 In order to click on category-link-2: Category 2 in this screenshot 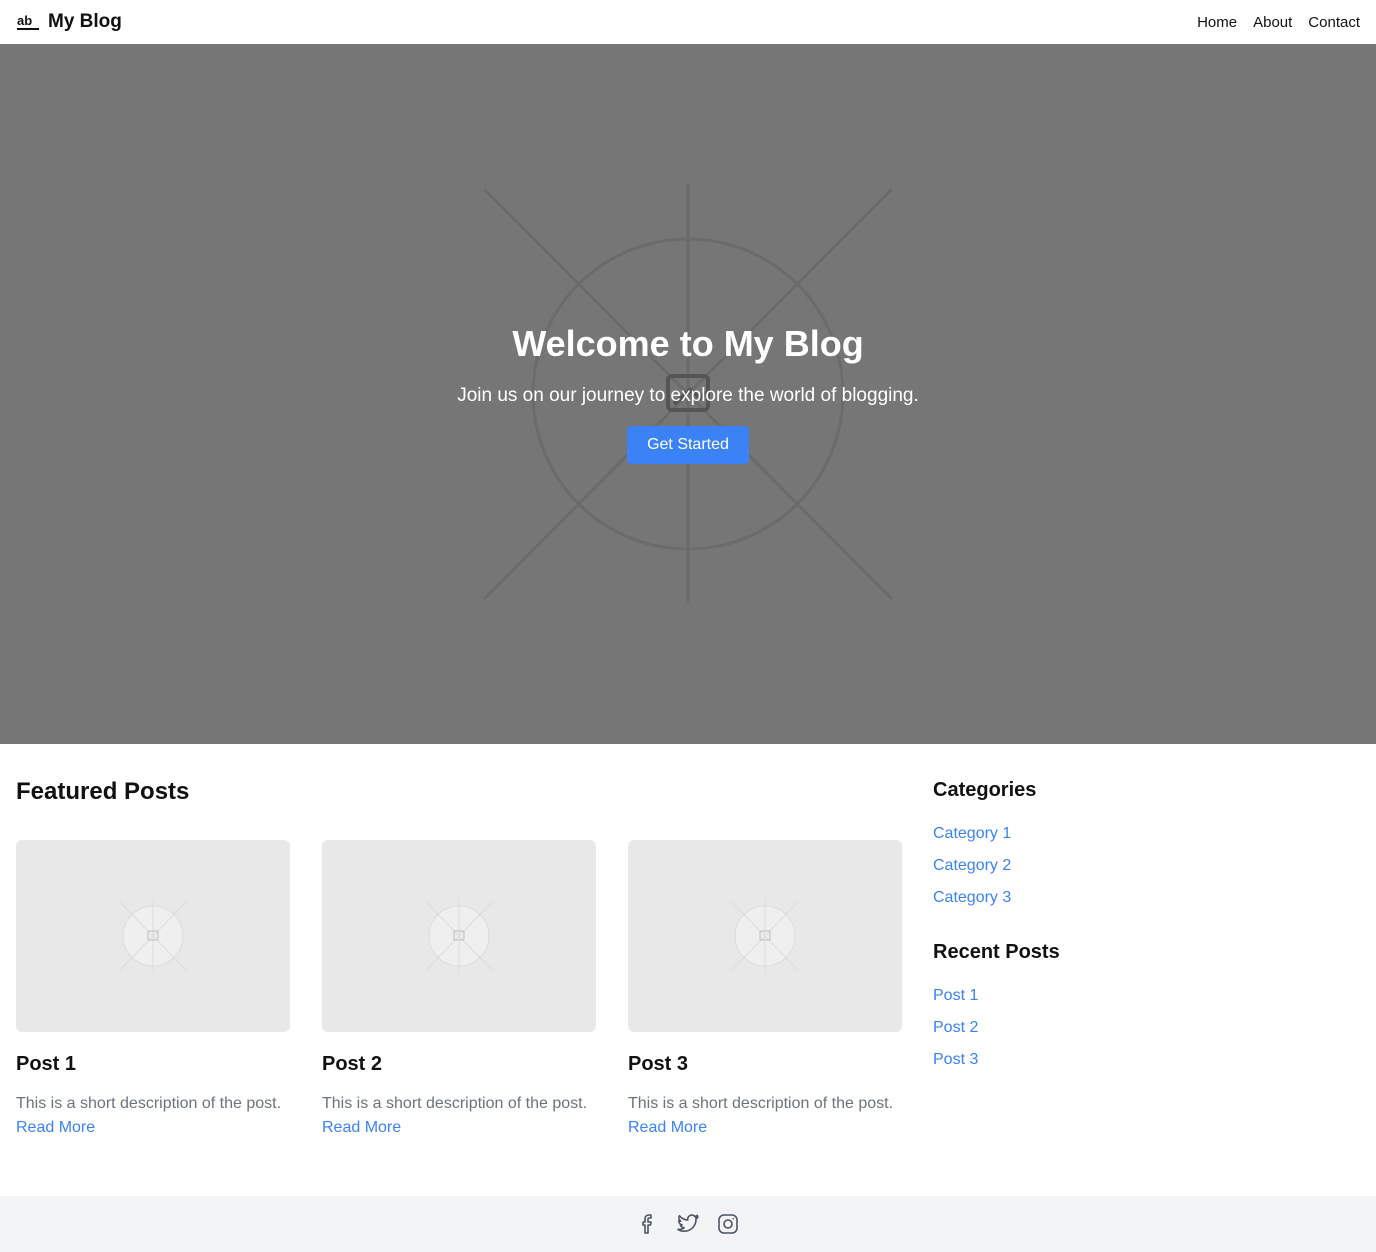, I will do `click(972, 865)`.